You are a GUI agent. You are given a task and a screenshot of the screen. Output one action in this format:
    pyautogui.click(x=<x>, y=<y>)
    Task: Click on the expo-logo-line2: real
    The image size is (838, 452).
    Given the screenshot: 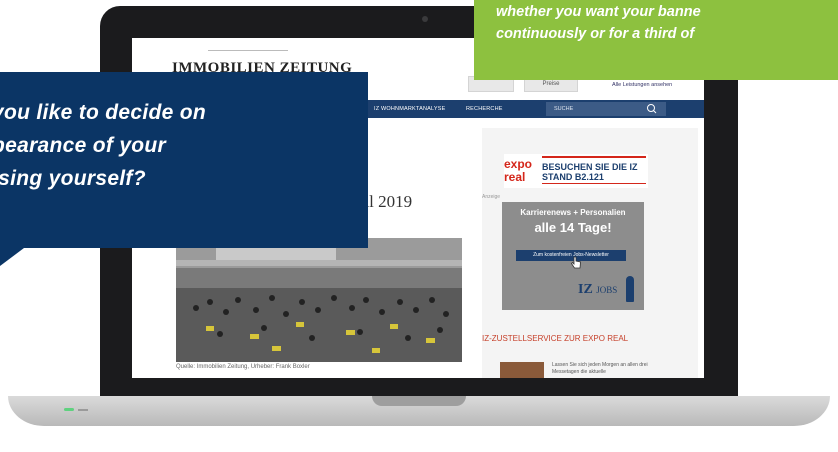 What is the action you would take?
    pyautogui.click(x=515, y=177)
    